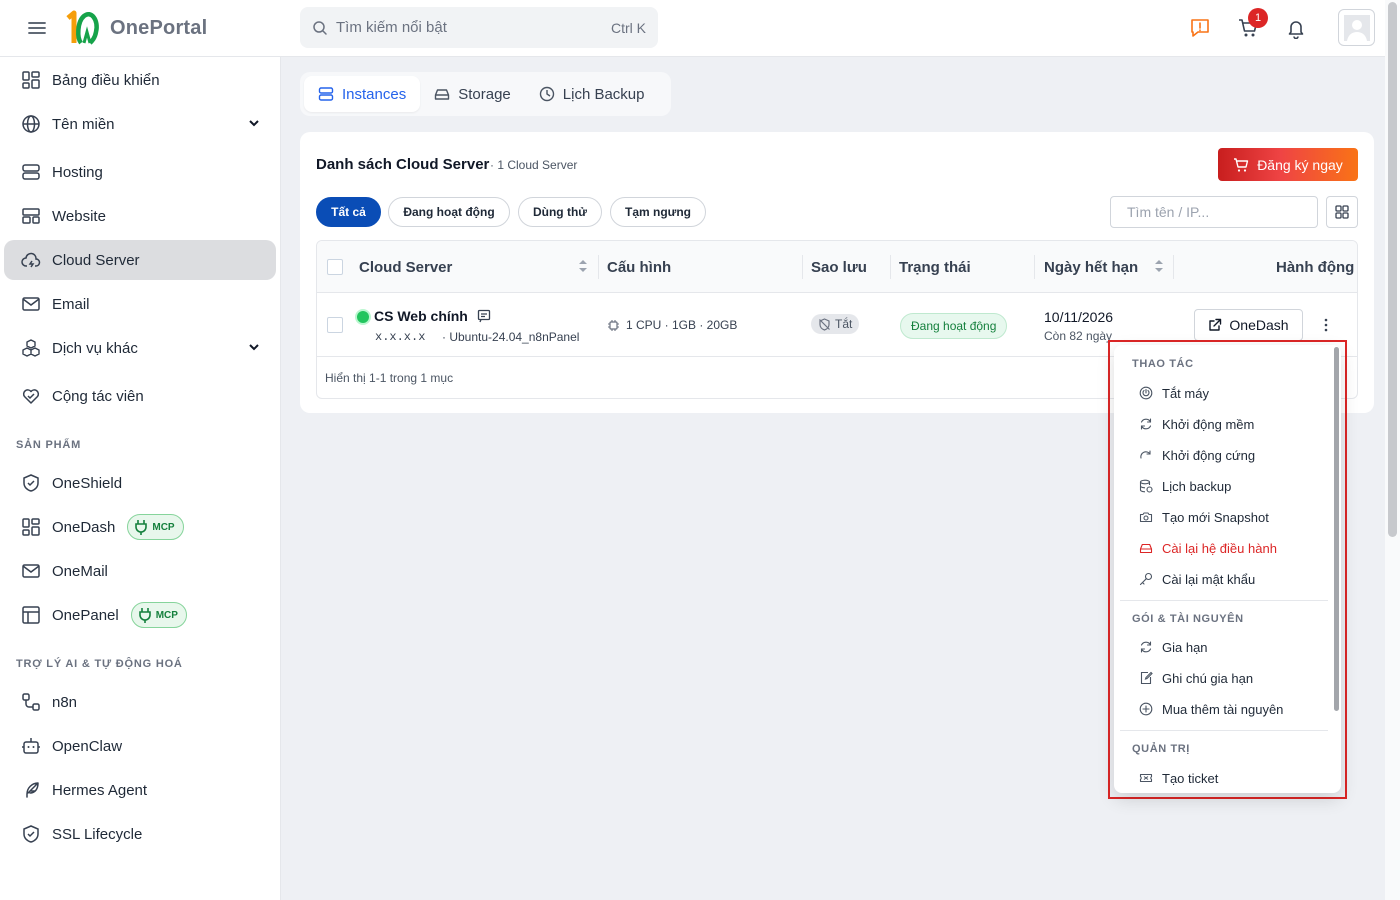  I want to click on camera-icon, so click(1146, 517).